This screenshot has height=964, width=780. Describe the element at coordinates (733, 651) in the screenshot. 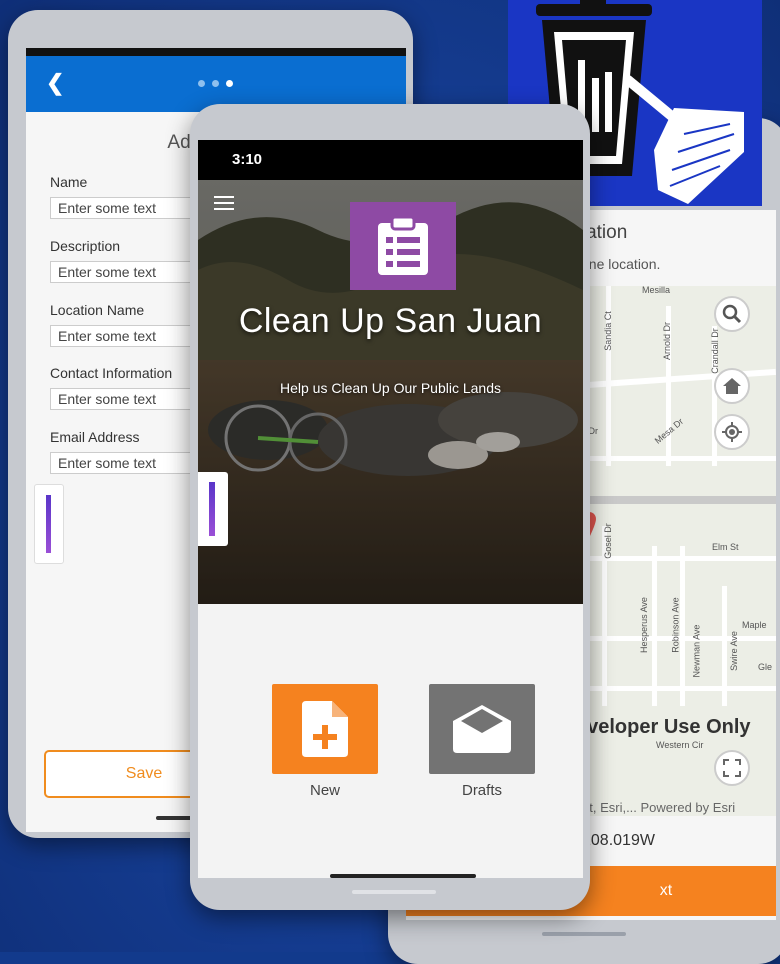

I see `street-label: Swire Ave` at that location.